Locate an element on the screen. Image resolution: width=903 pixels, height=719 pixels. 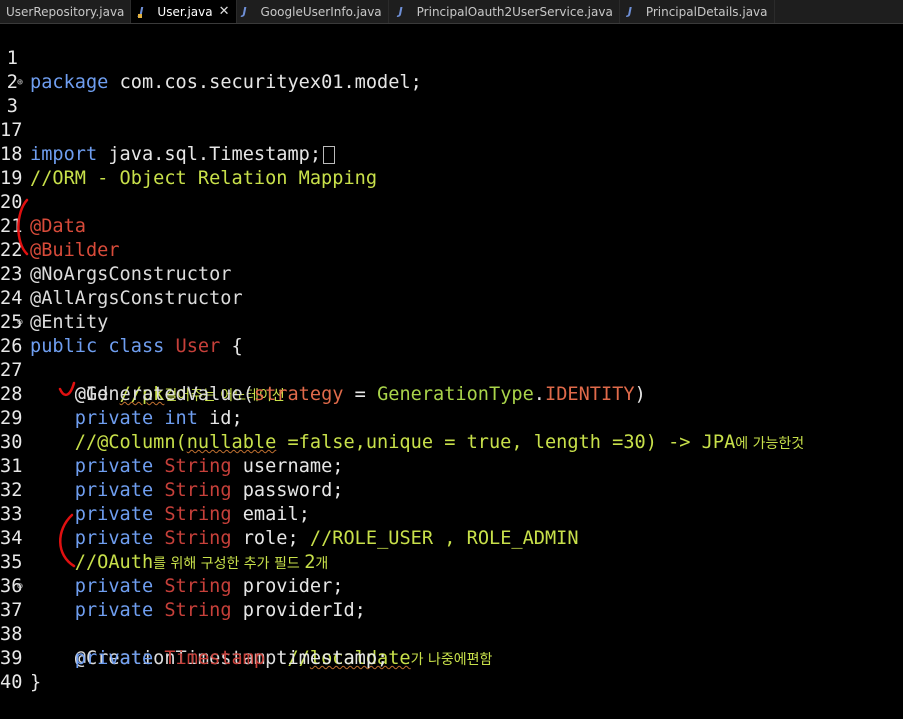
code-line: 40 is located at coordinates (451, 670).